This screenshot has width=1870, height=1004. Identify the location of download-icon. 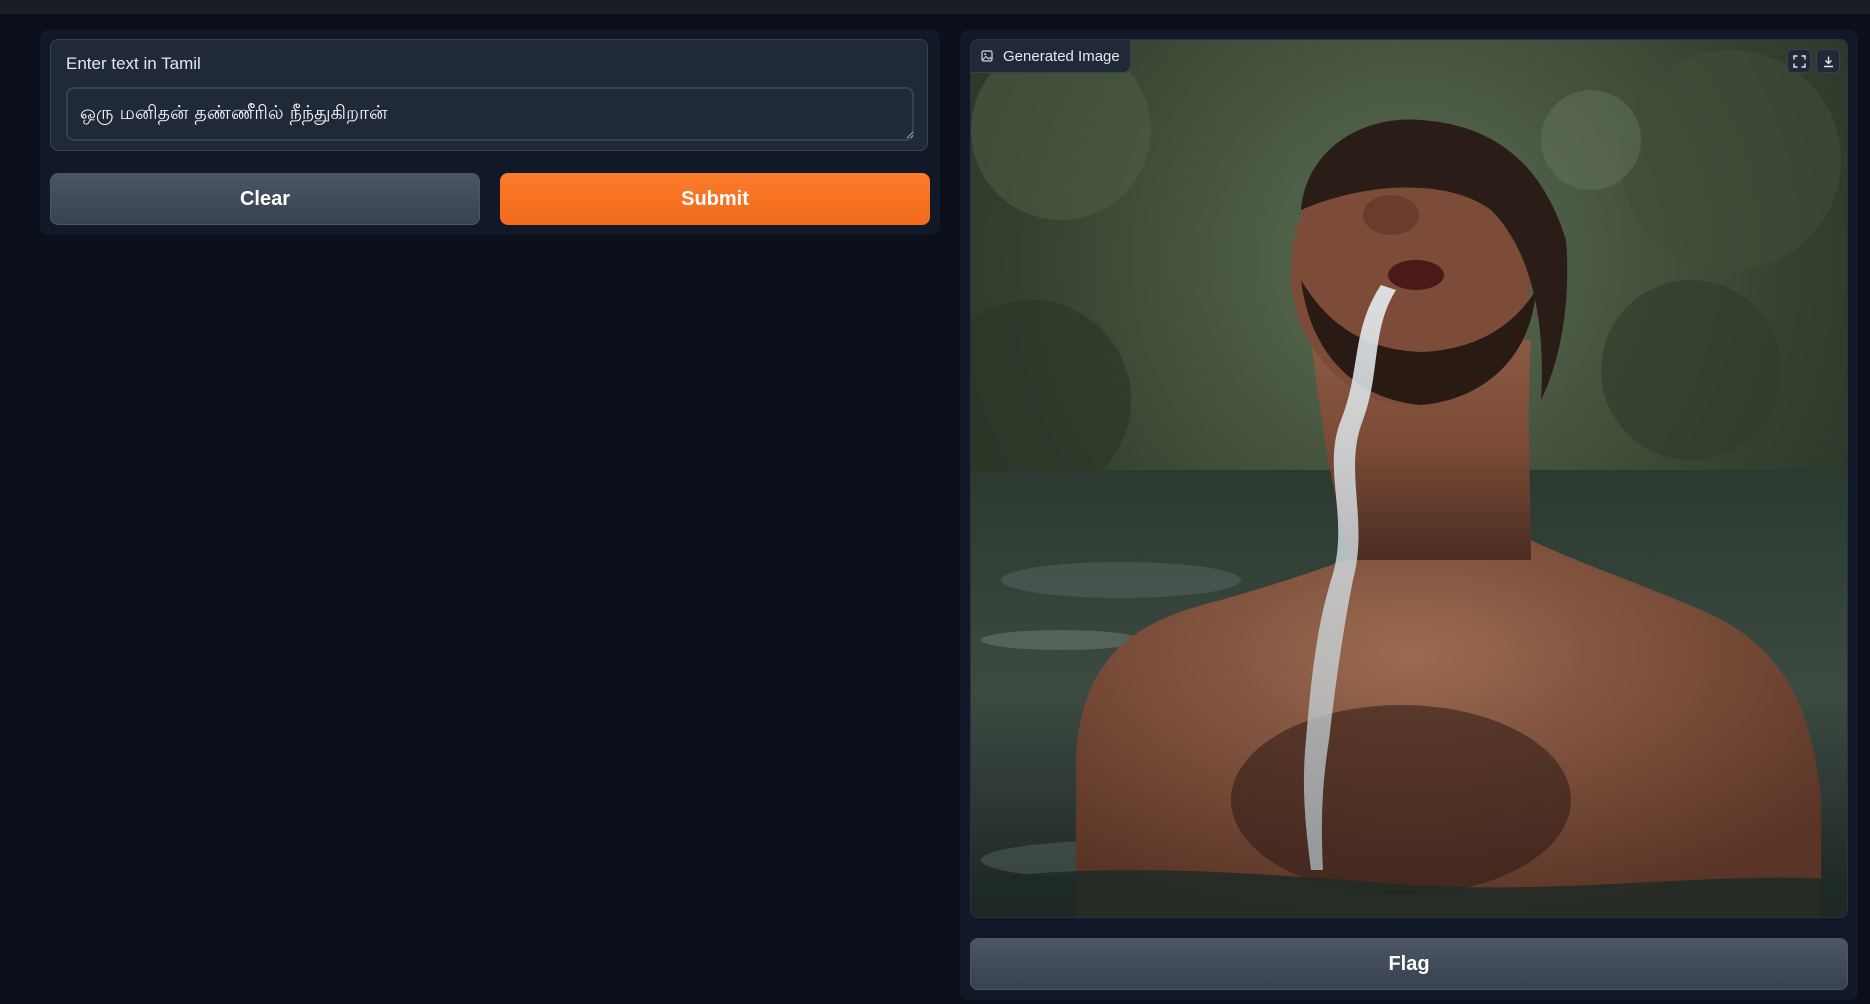
(1828, 61).